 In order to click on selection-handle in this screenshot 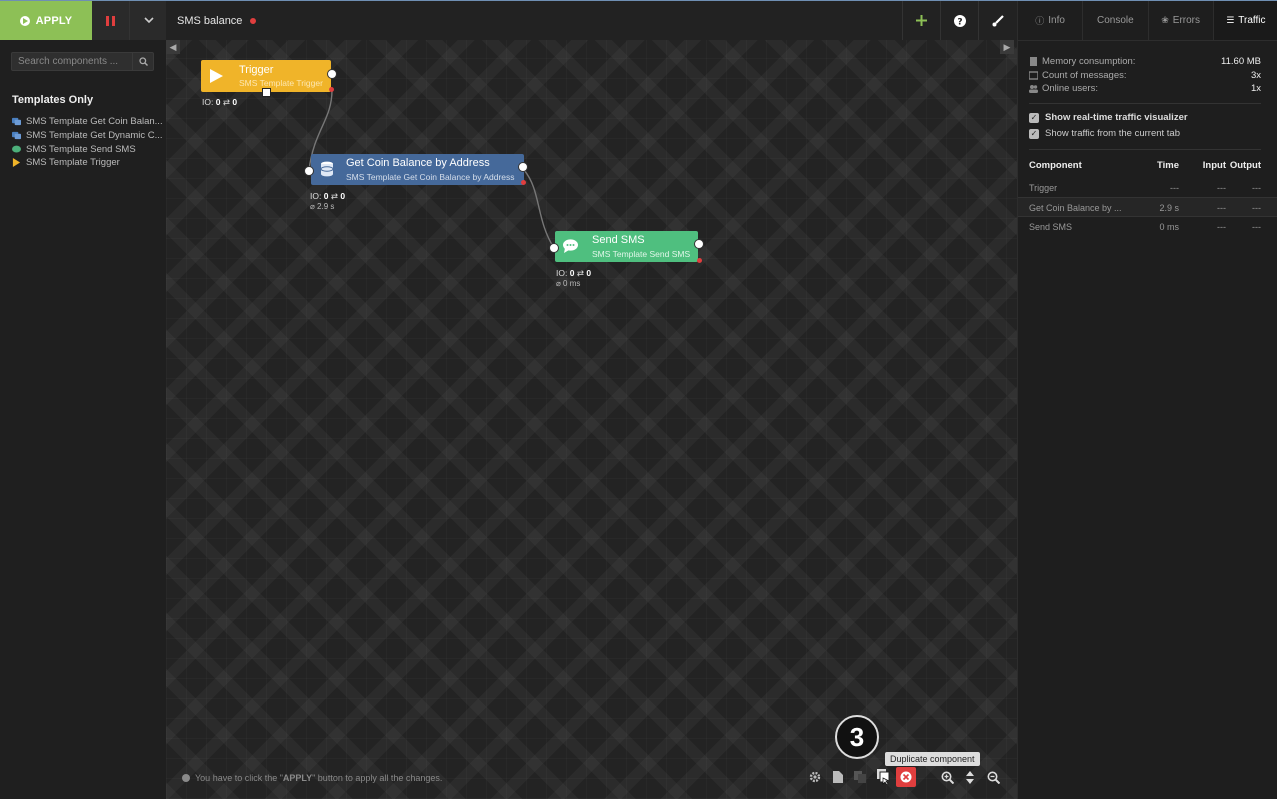, I will do `click(266, 92)`.